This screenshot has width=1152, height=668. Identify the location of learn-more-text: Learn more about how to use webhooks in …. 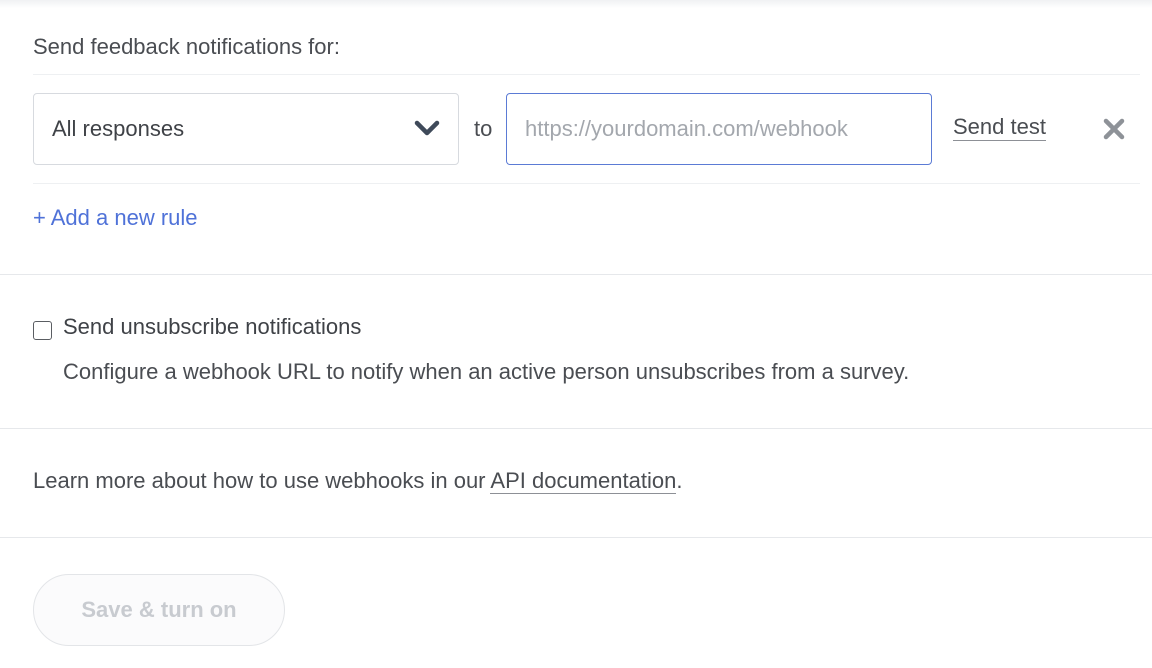
(357, 481).